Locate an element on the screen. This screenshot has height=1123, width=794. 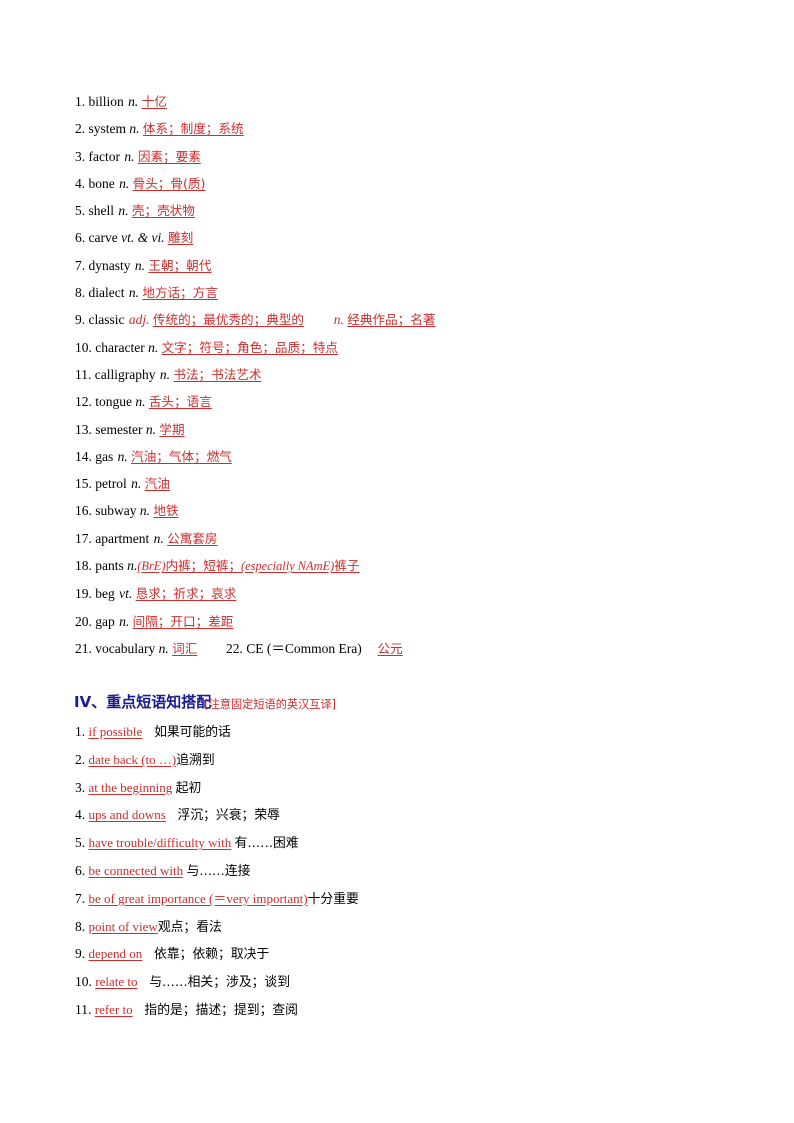
word-number: 12. is located at coordinates (83, 402).